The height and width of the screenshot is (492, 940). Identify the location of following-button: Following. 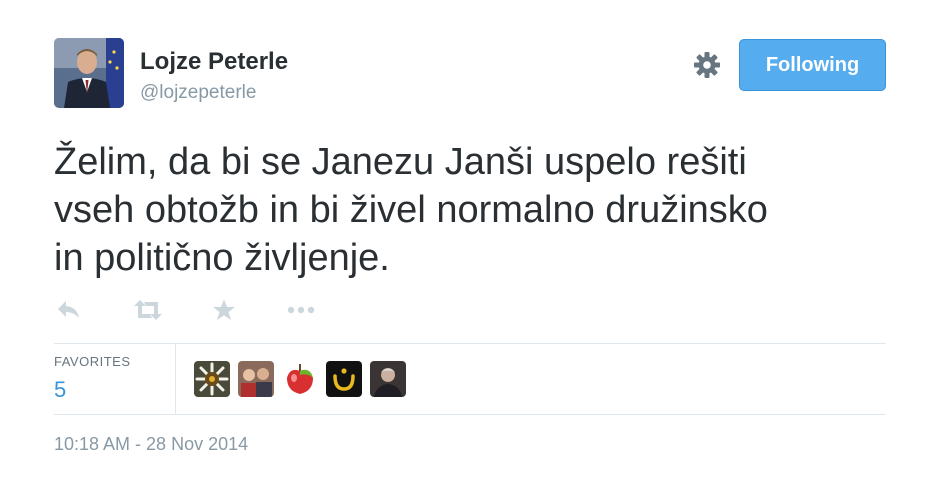
(812, 65).